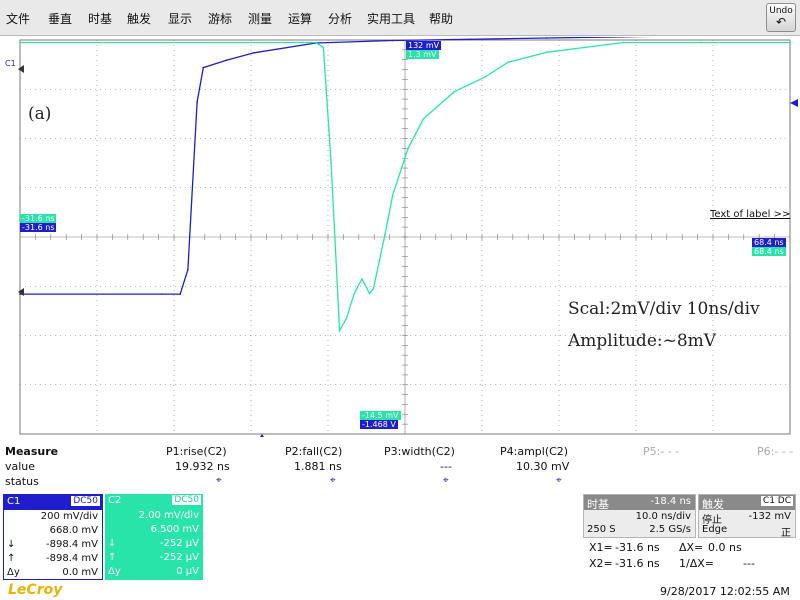  I want to click on menu-measure: 测量, so click(260, 18).